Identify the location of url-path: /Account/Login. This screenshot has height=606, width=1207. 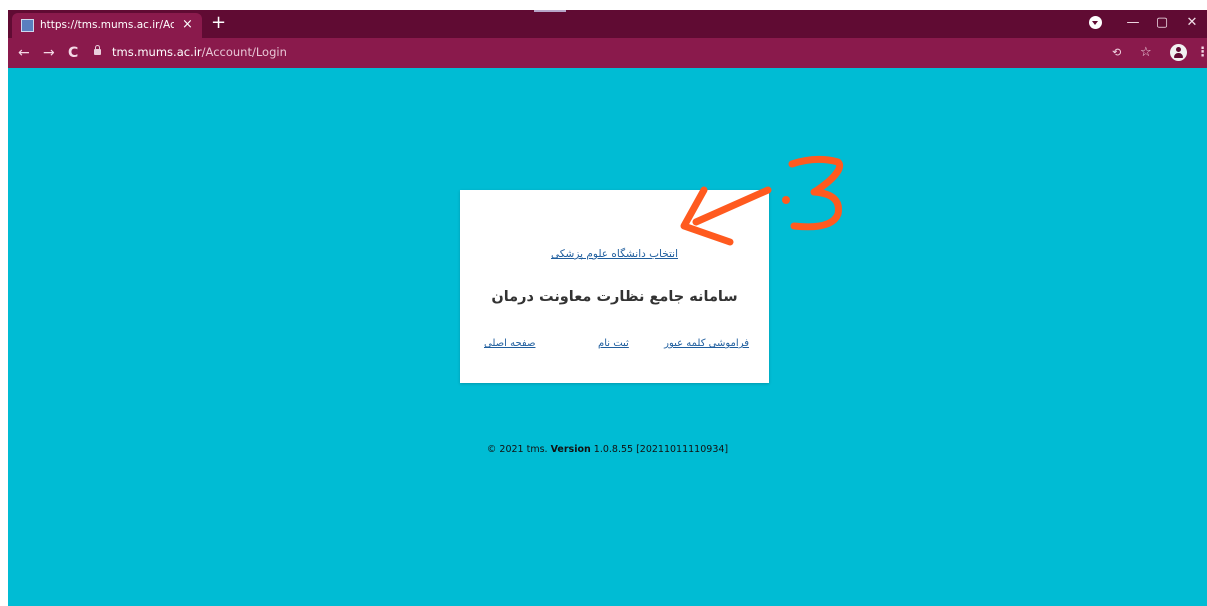
(244, 52).